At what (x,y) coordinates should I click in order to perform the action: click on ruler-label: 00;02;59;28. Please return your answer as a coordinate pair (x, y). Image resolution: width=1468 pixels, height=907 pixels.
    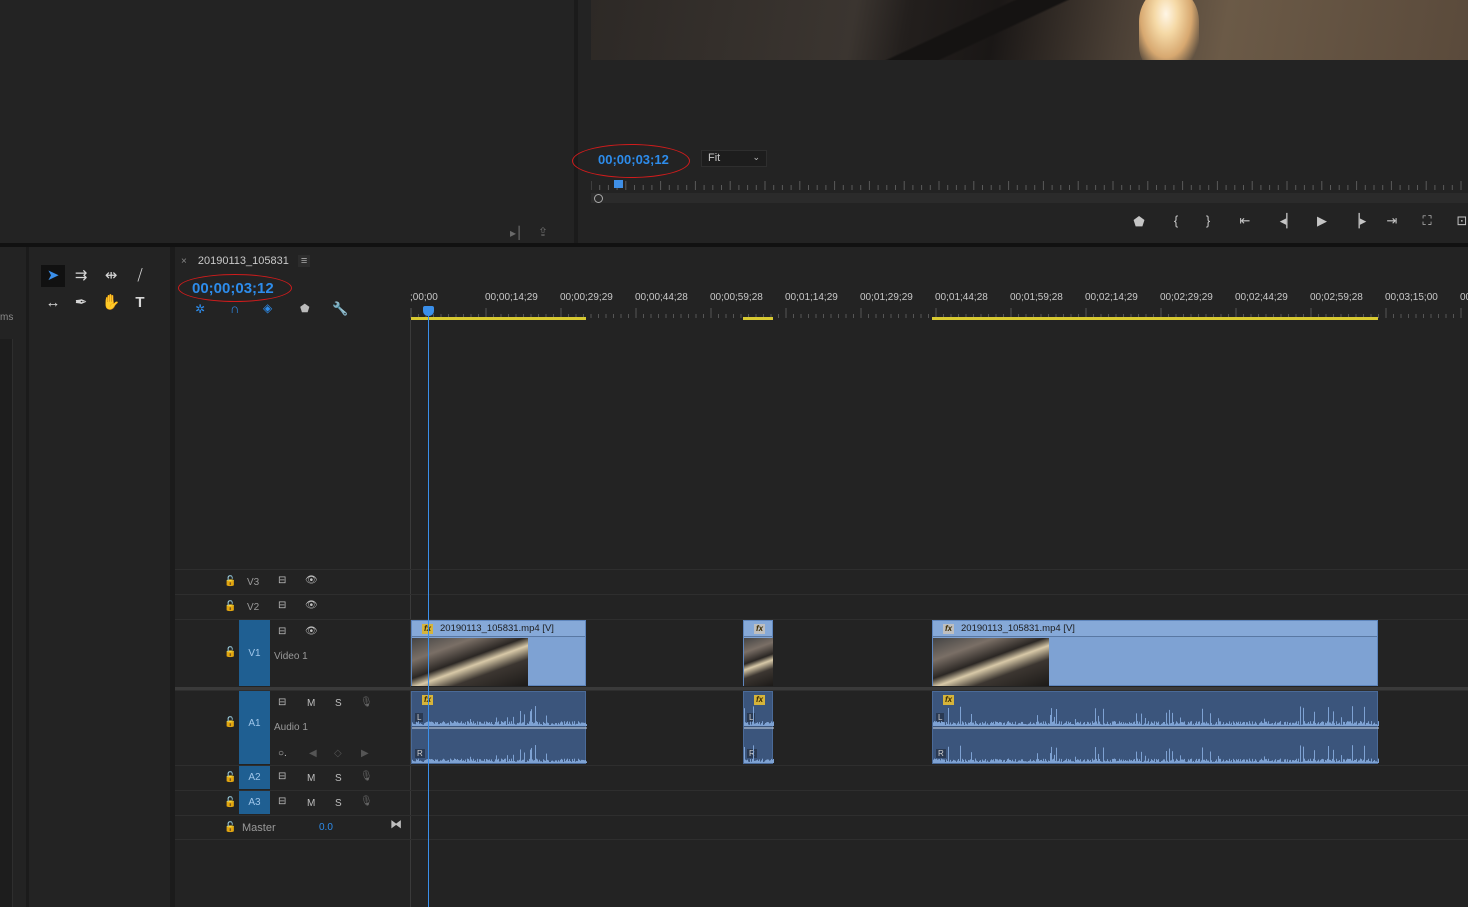
    Looking at the image, I should click on (1336, 297).